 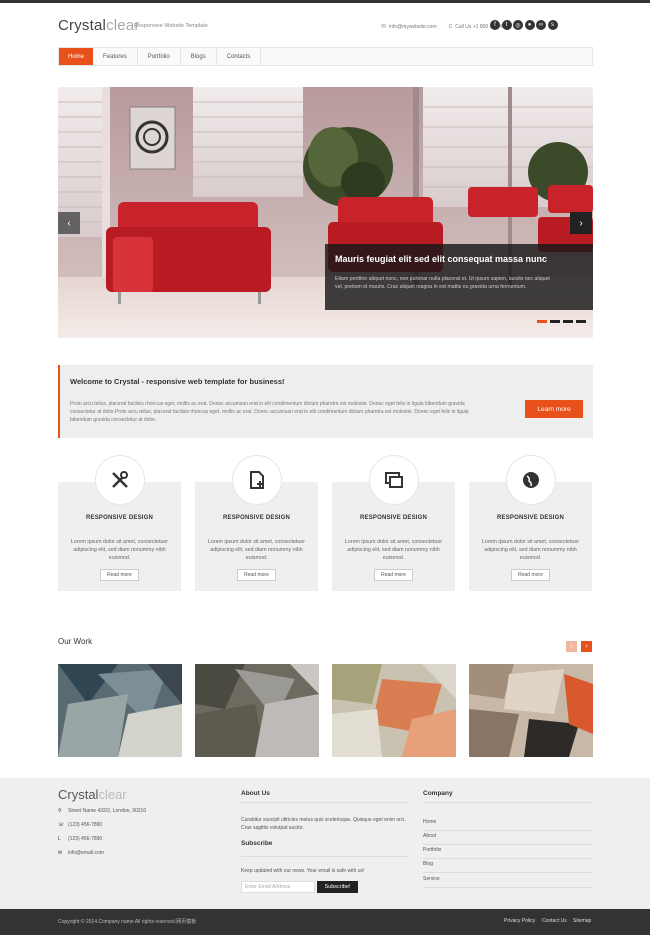 I want to click on footer-logo: Crystalclear, so click(x=92, y=794).